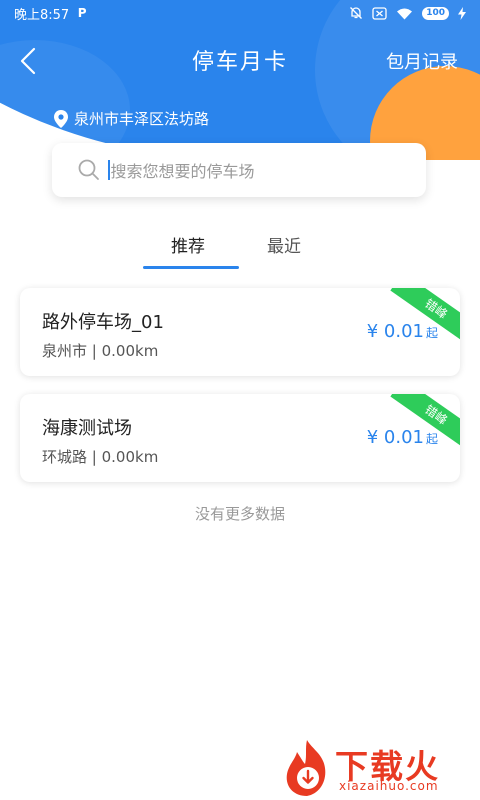 This screenshot has height=800, width=480. Describe the element at coordinates (142, 119) in the screenshot. I see `location-text: 泉州市丰泽区法坊路` at that location.